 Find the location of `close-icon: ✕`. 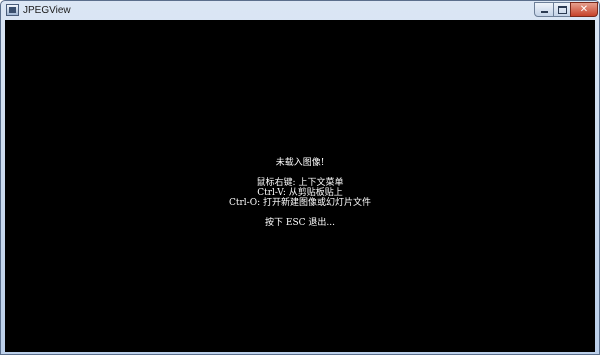

close-icon: ✕ is located at coordinates (584, 9).